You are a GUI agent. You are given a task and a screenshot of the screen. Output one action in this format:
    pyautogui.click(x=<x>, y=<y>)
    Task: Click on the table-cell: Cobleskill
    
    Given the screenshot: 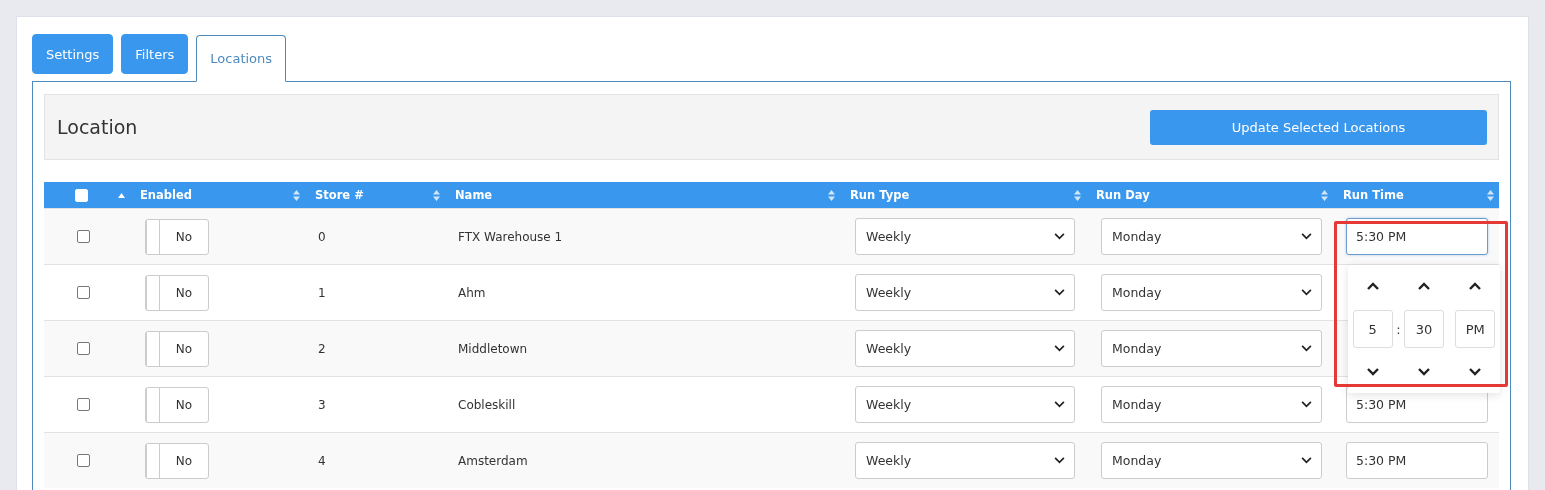 What is the action you would take?
    pyautogui.click(x=487, y=404)
    